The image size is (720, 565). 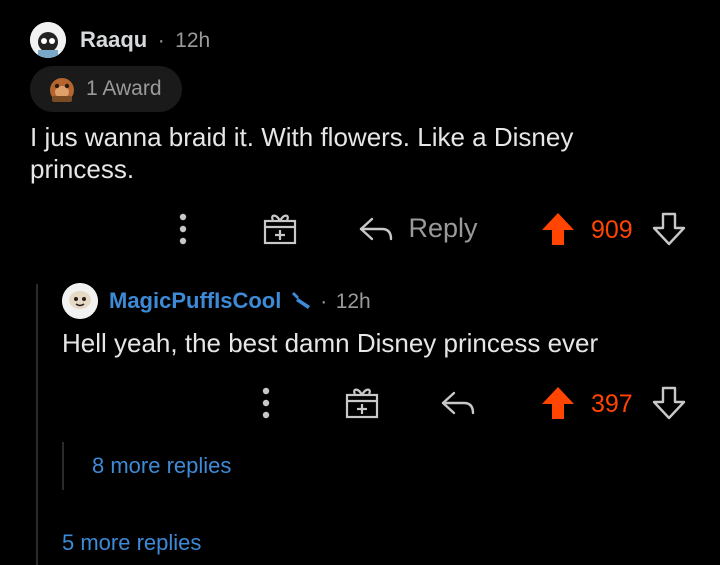 What do you see at coordinates (124, 88) in the screenshot?
I see `award-label: 1 Award` at bounding box center [124, 88].